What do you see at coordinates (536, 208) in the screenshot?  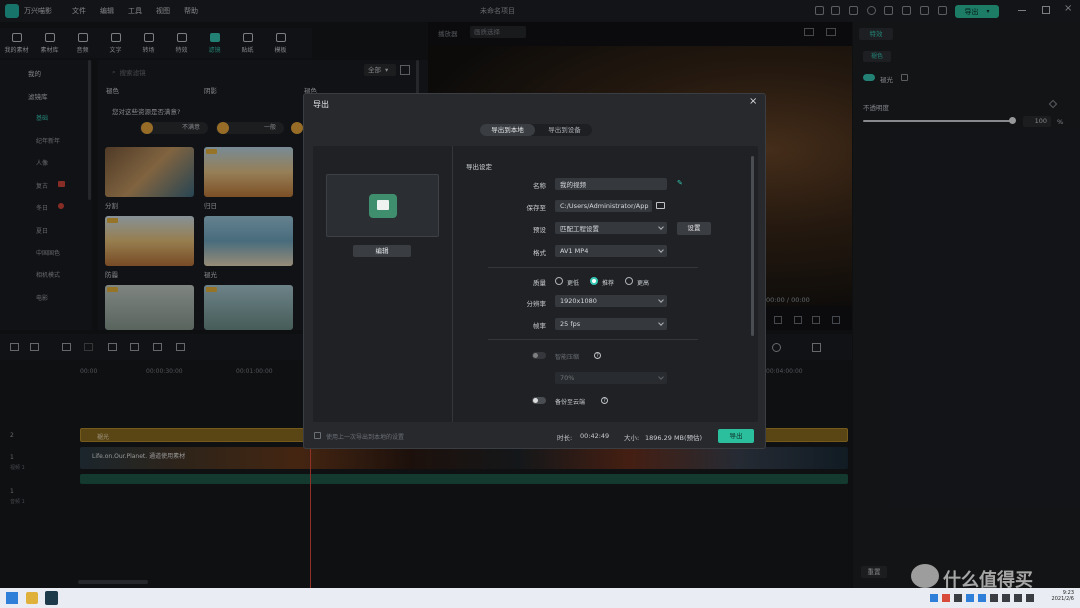 I see `save-label: 保存至` at bounding box center [536, 208].